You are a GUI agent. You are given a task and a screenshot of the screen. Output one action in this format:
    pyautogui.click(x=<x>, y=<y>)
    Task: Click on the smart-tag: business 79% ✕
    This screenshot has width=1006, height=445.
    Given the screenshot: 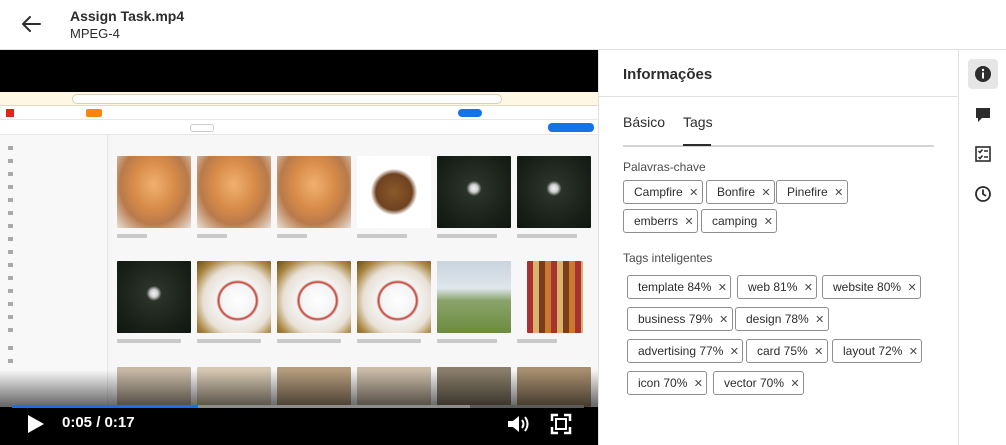 What is the action you would take?
    pyautogui.click(x=680, y=319)
    